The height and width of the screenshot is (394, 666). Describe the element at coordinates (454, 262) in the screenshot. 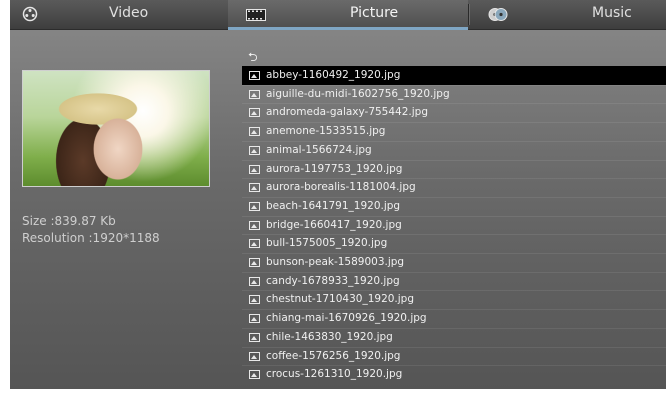

I see `file-list-item: bunson-peak-1589003.jpg` at that location.